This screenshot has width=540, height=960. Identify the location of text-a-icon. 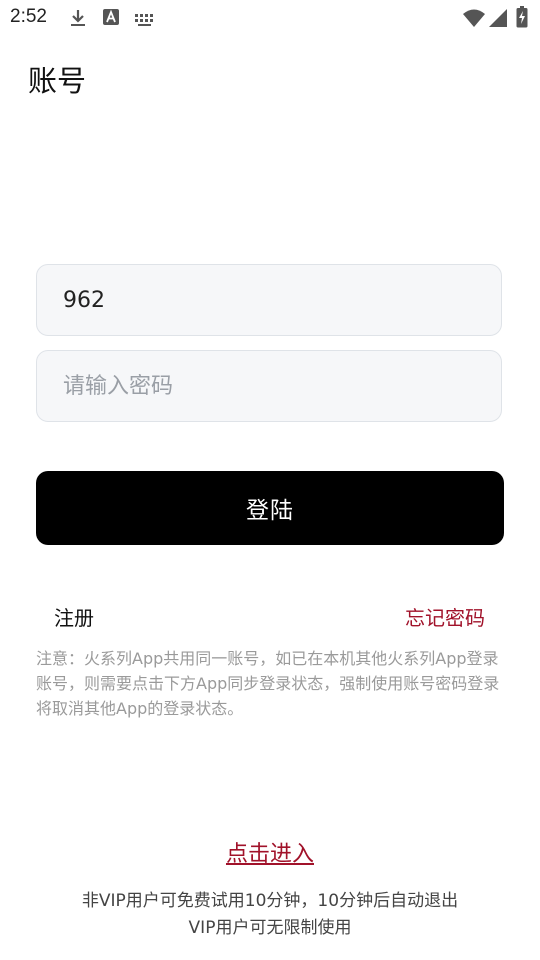
(111, 19).